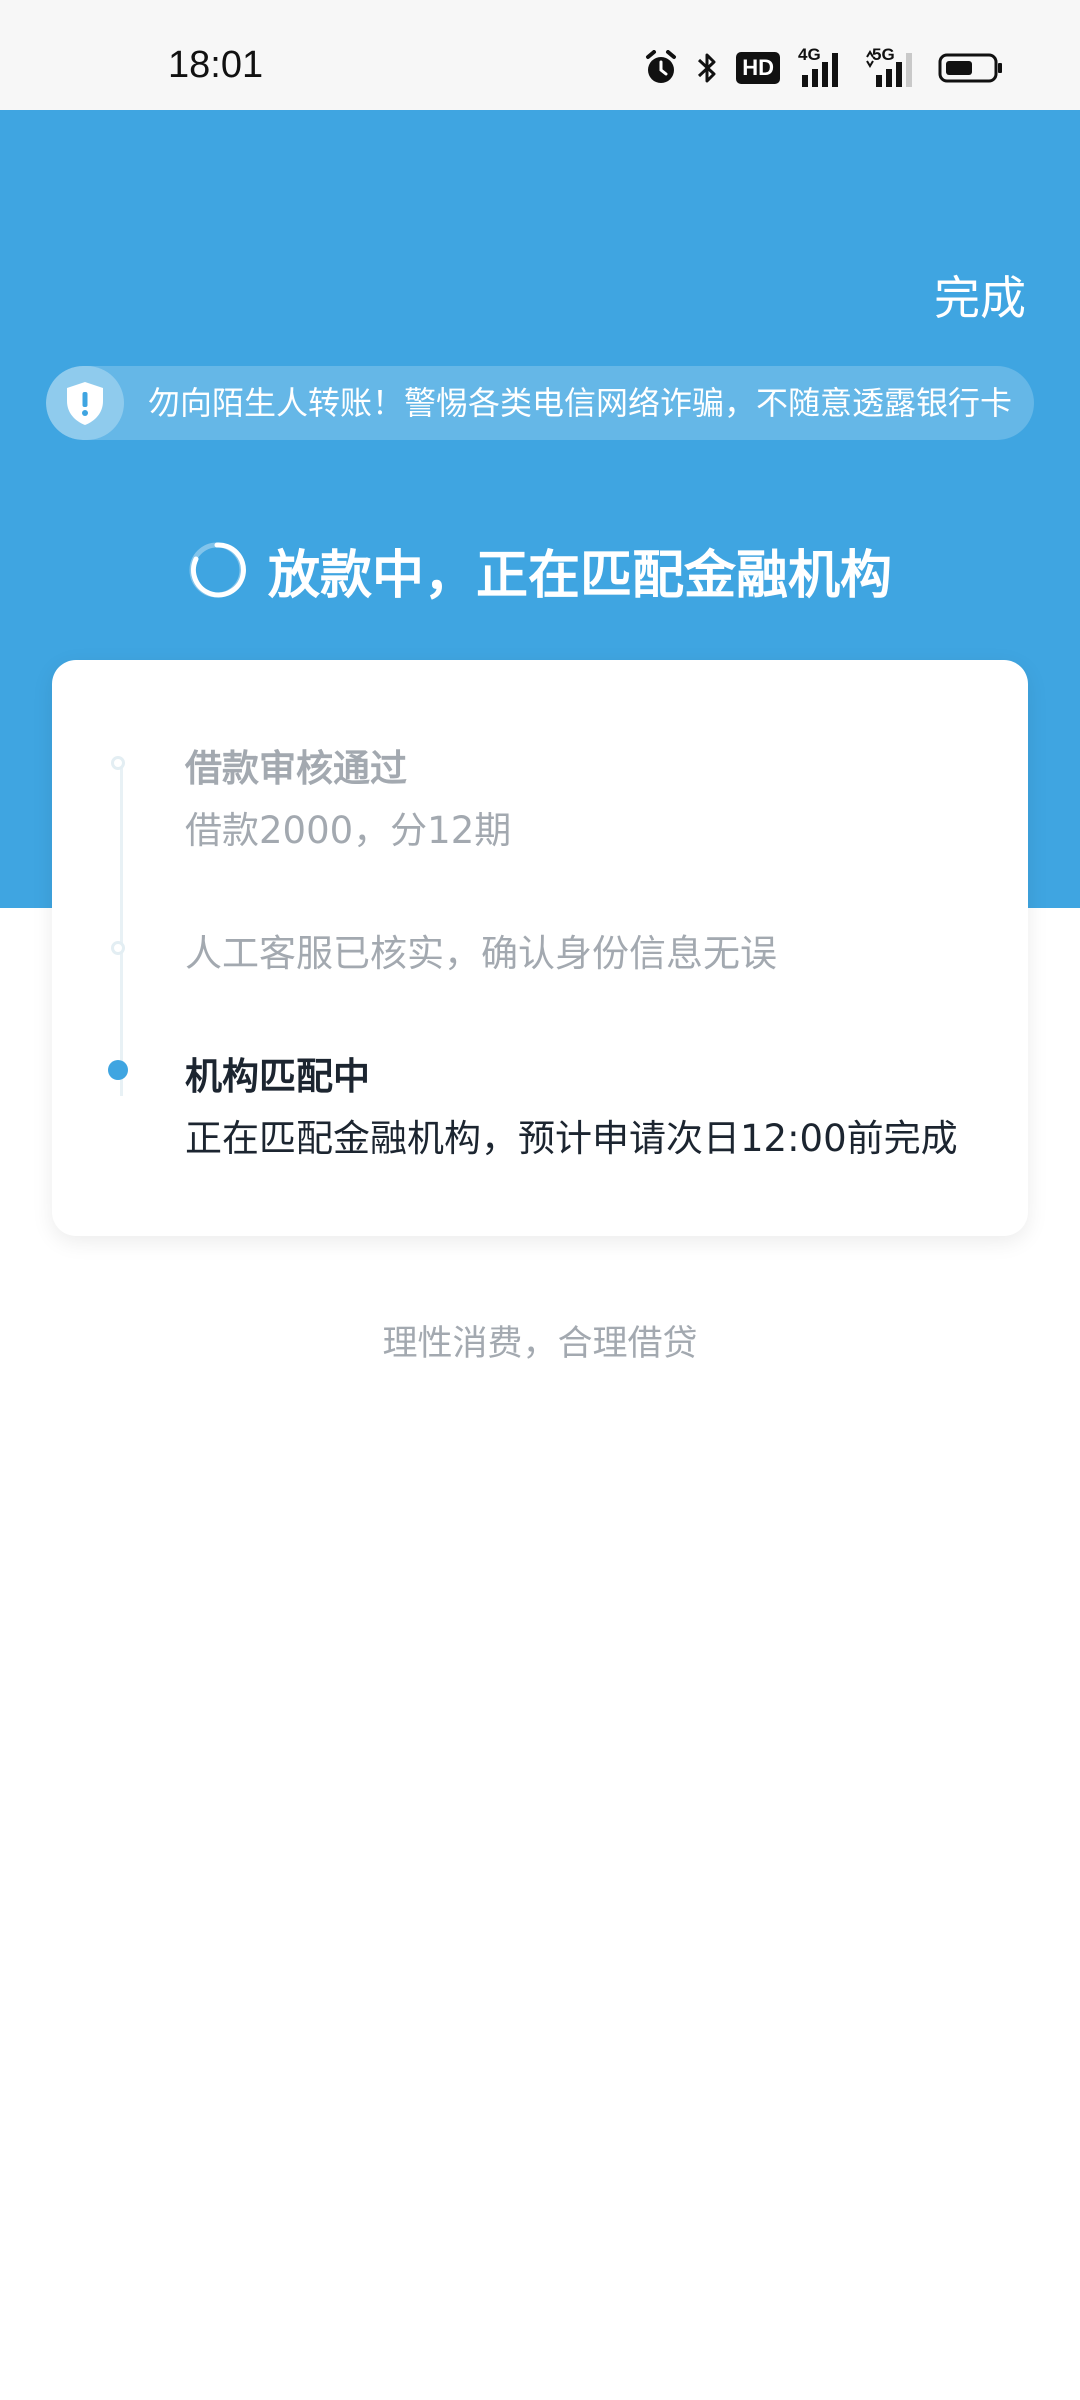 This screenshot has height=2400, width=1080. Describe the element at coordinates (661, 66) in the screenshot. I see `alarm-icon` at that location.